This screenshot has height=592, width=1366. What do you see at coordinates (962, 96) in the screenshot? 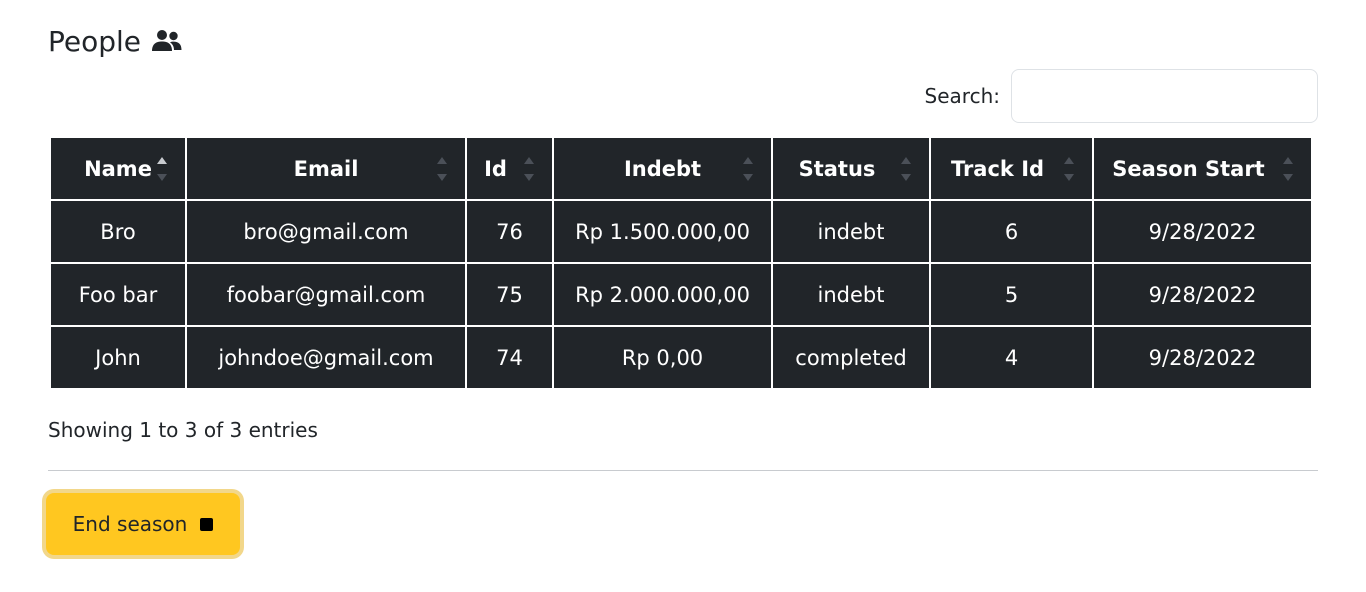
I see `search-label: Search:` at bounding box center [962, 96].